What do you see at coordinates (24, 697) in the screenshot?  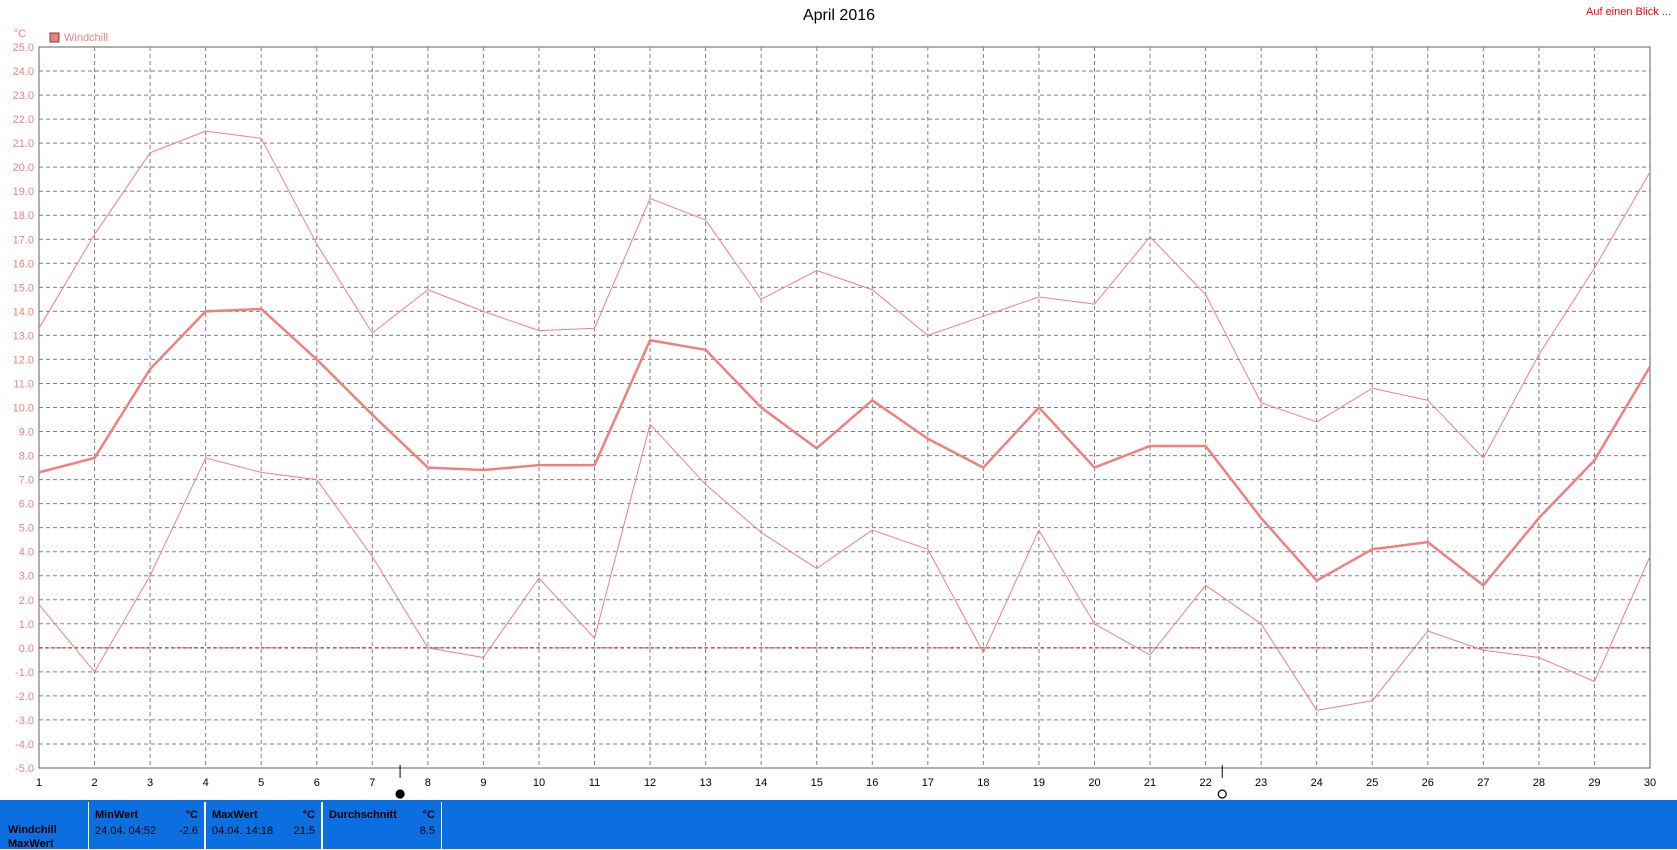 I see `y-tick-label: -2.0` at bounding box center [24, 697].